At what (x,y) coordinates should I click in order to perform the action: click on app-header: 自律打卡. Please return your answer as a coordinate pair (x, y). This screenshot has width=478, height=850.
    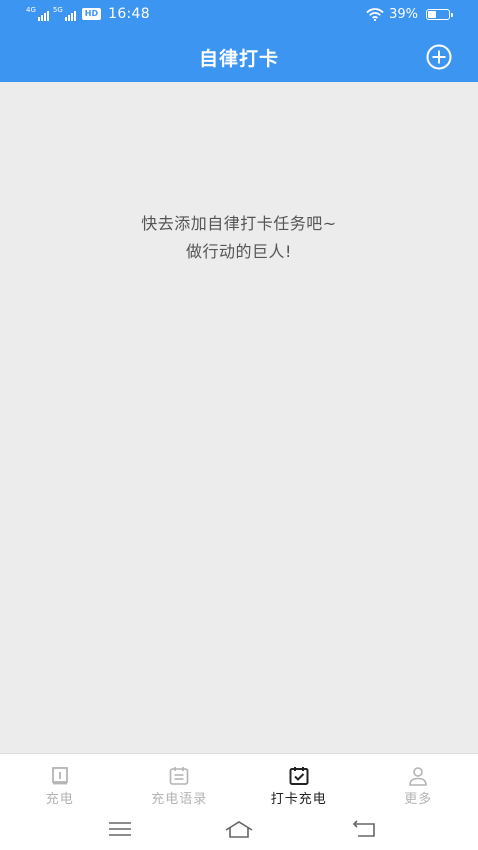
    Looking at the image, I should click on (239, 56).